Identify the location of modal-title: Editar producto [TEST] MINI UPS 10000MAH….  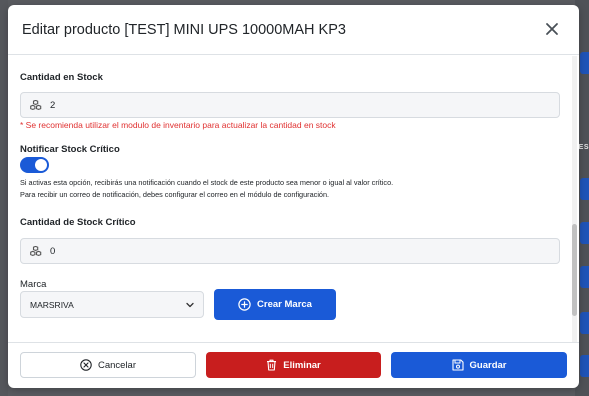
(184, 29).